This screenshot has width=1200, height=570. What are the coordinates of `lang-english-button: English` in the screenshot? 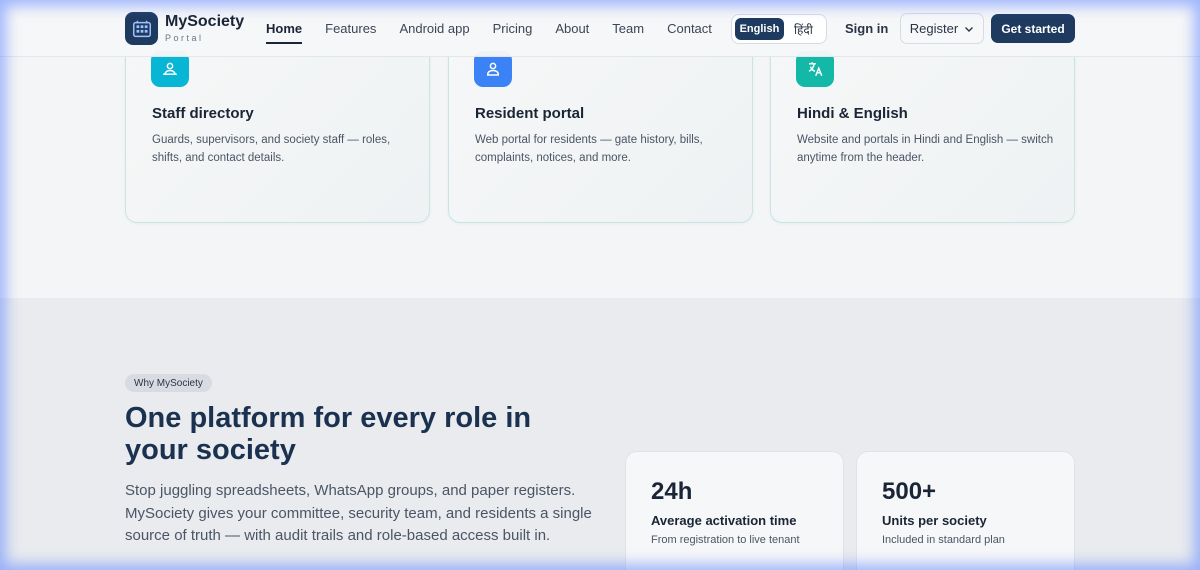 It's located at (759, 29).